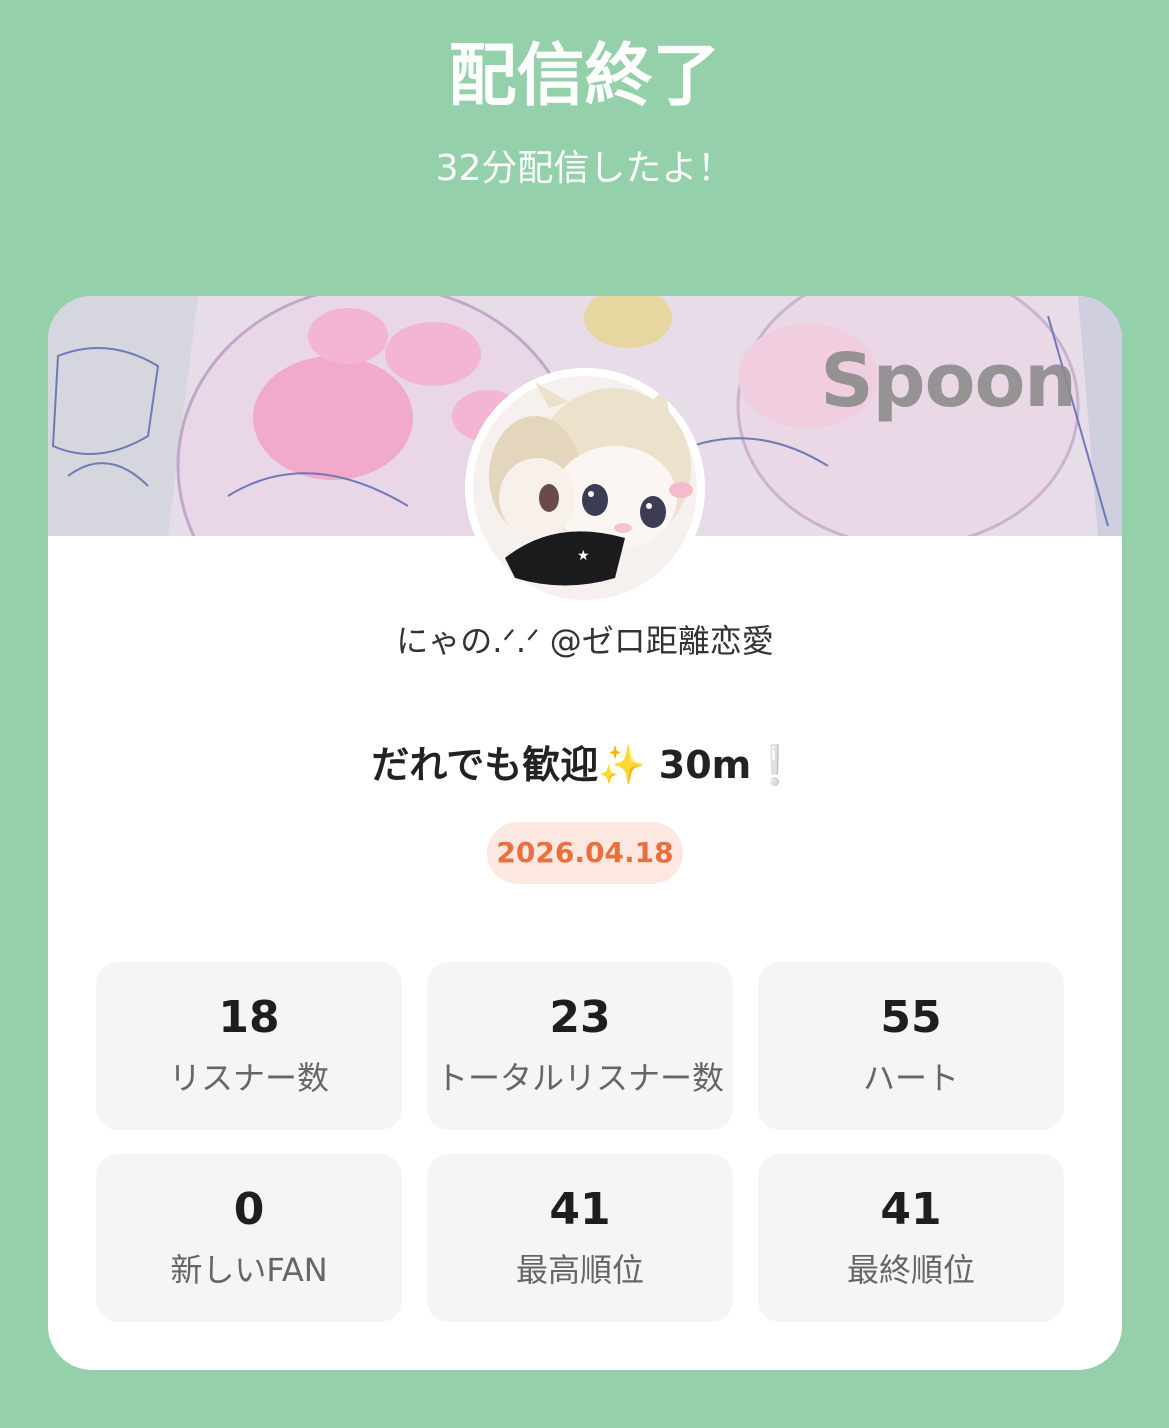 This screenshot has width=1169, height=1428. Describe the element at coordinates (948, 381) in the screenshot. I see `spoon-logo: Spoon` at that location.